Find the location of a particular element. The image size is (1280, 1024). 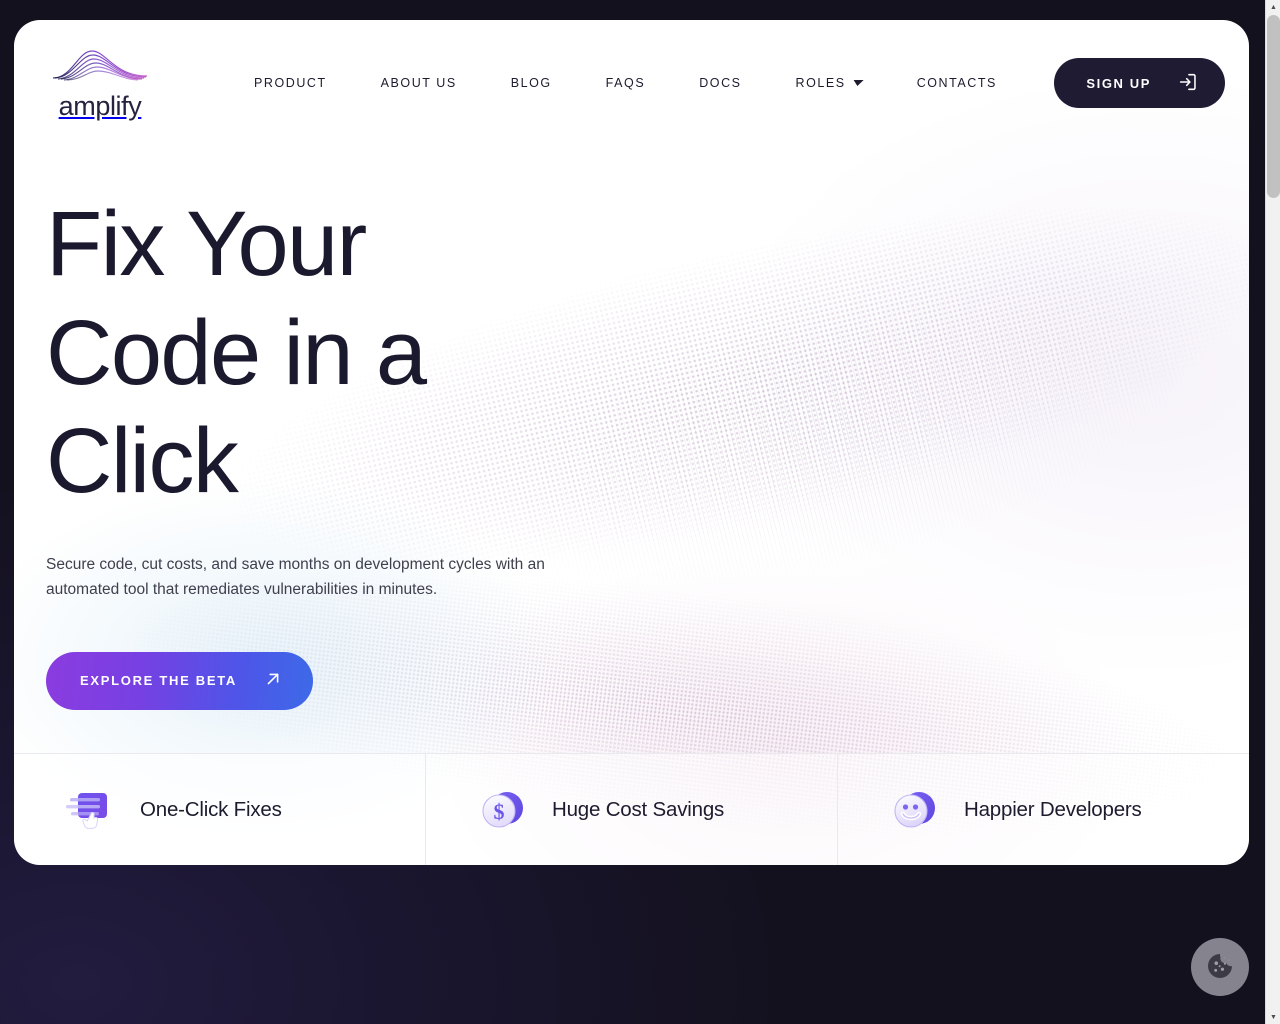

feature-happier-developers: Happier Developers is located at coordinates (1043, 809).